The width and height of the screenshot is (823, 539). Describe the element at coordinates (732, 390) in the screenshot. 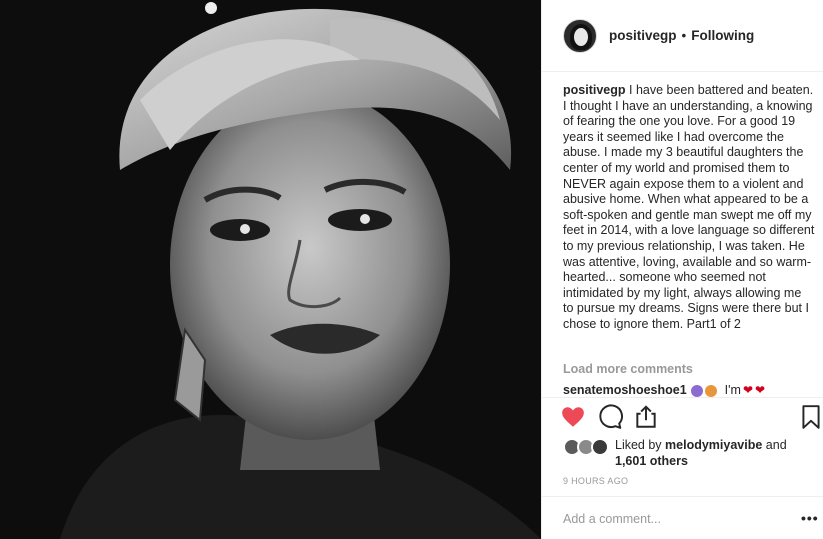

I see `comment-text: I'm` at that location.